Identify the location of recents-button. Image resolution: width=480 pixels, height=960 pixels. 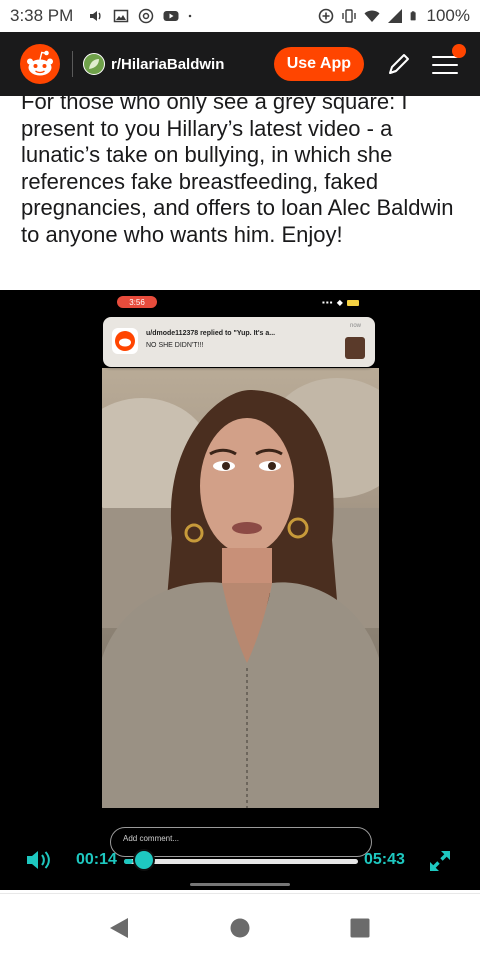
(360, 928).